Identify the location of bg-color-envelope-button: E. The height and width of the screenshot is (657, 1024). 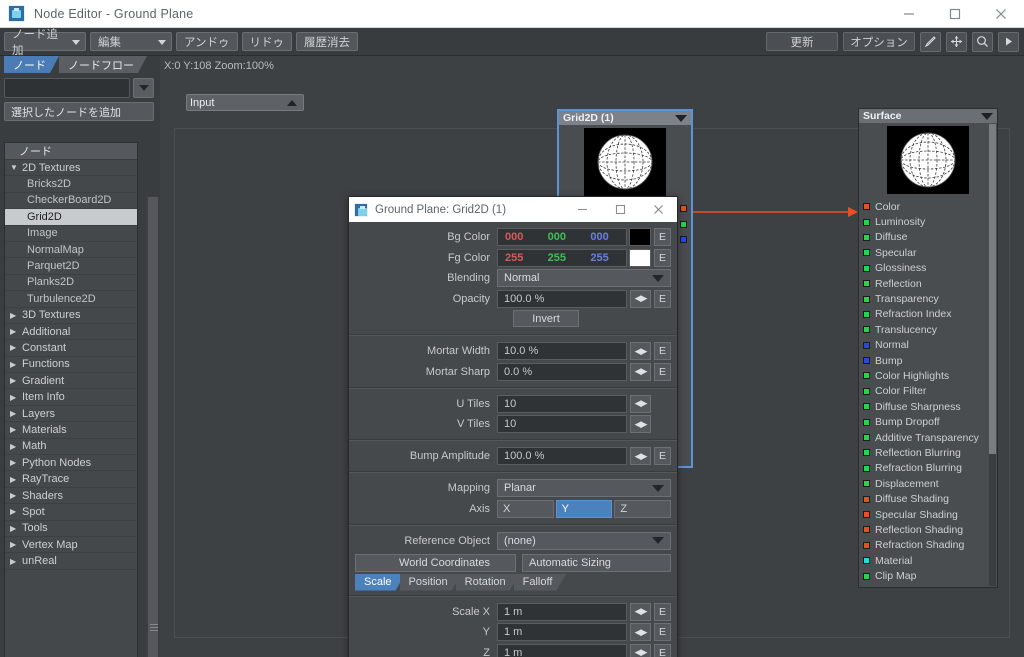
(662, 237).